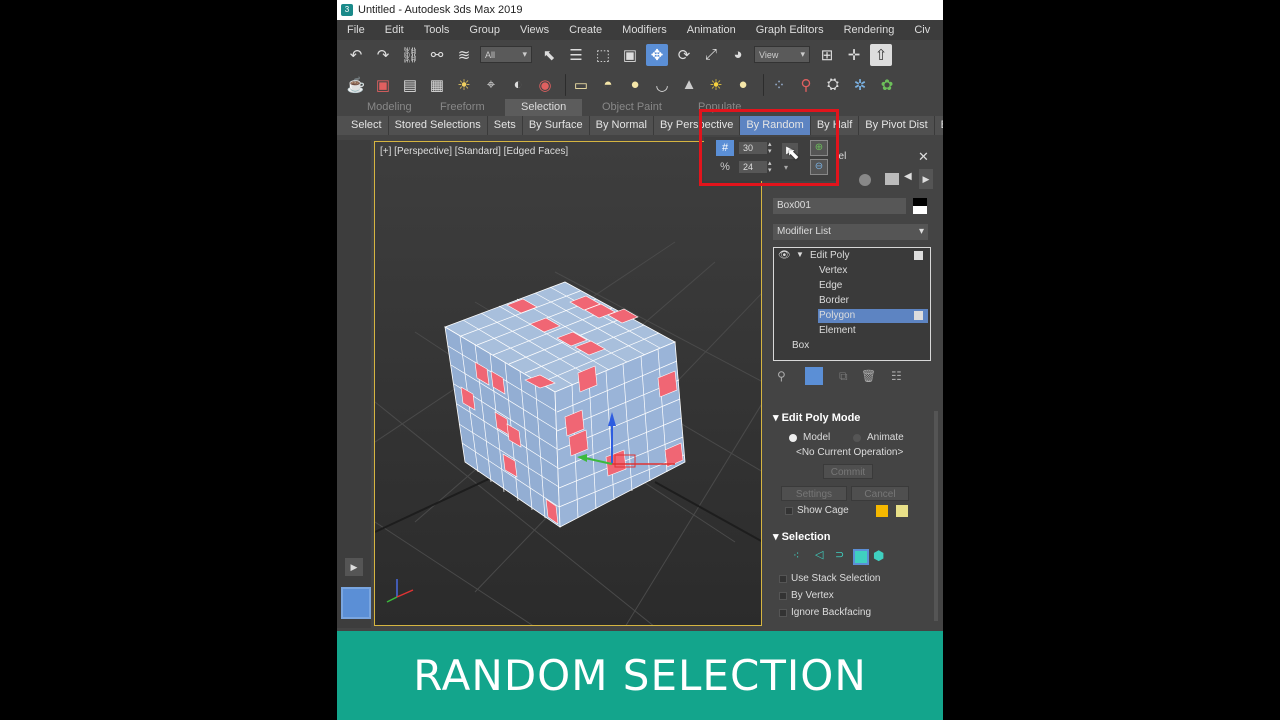  What do you see at coordinates (549, 55) in the screenshot?
I see `select-object-icon: ⬉` at bounding box center [549, 55].